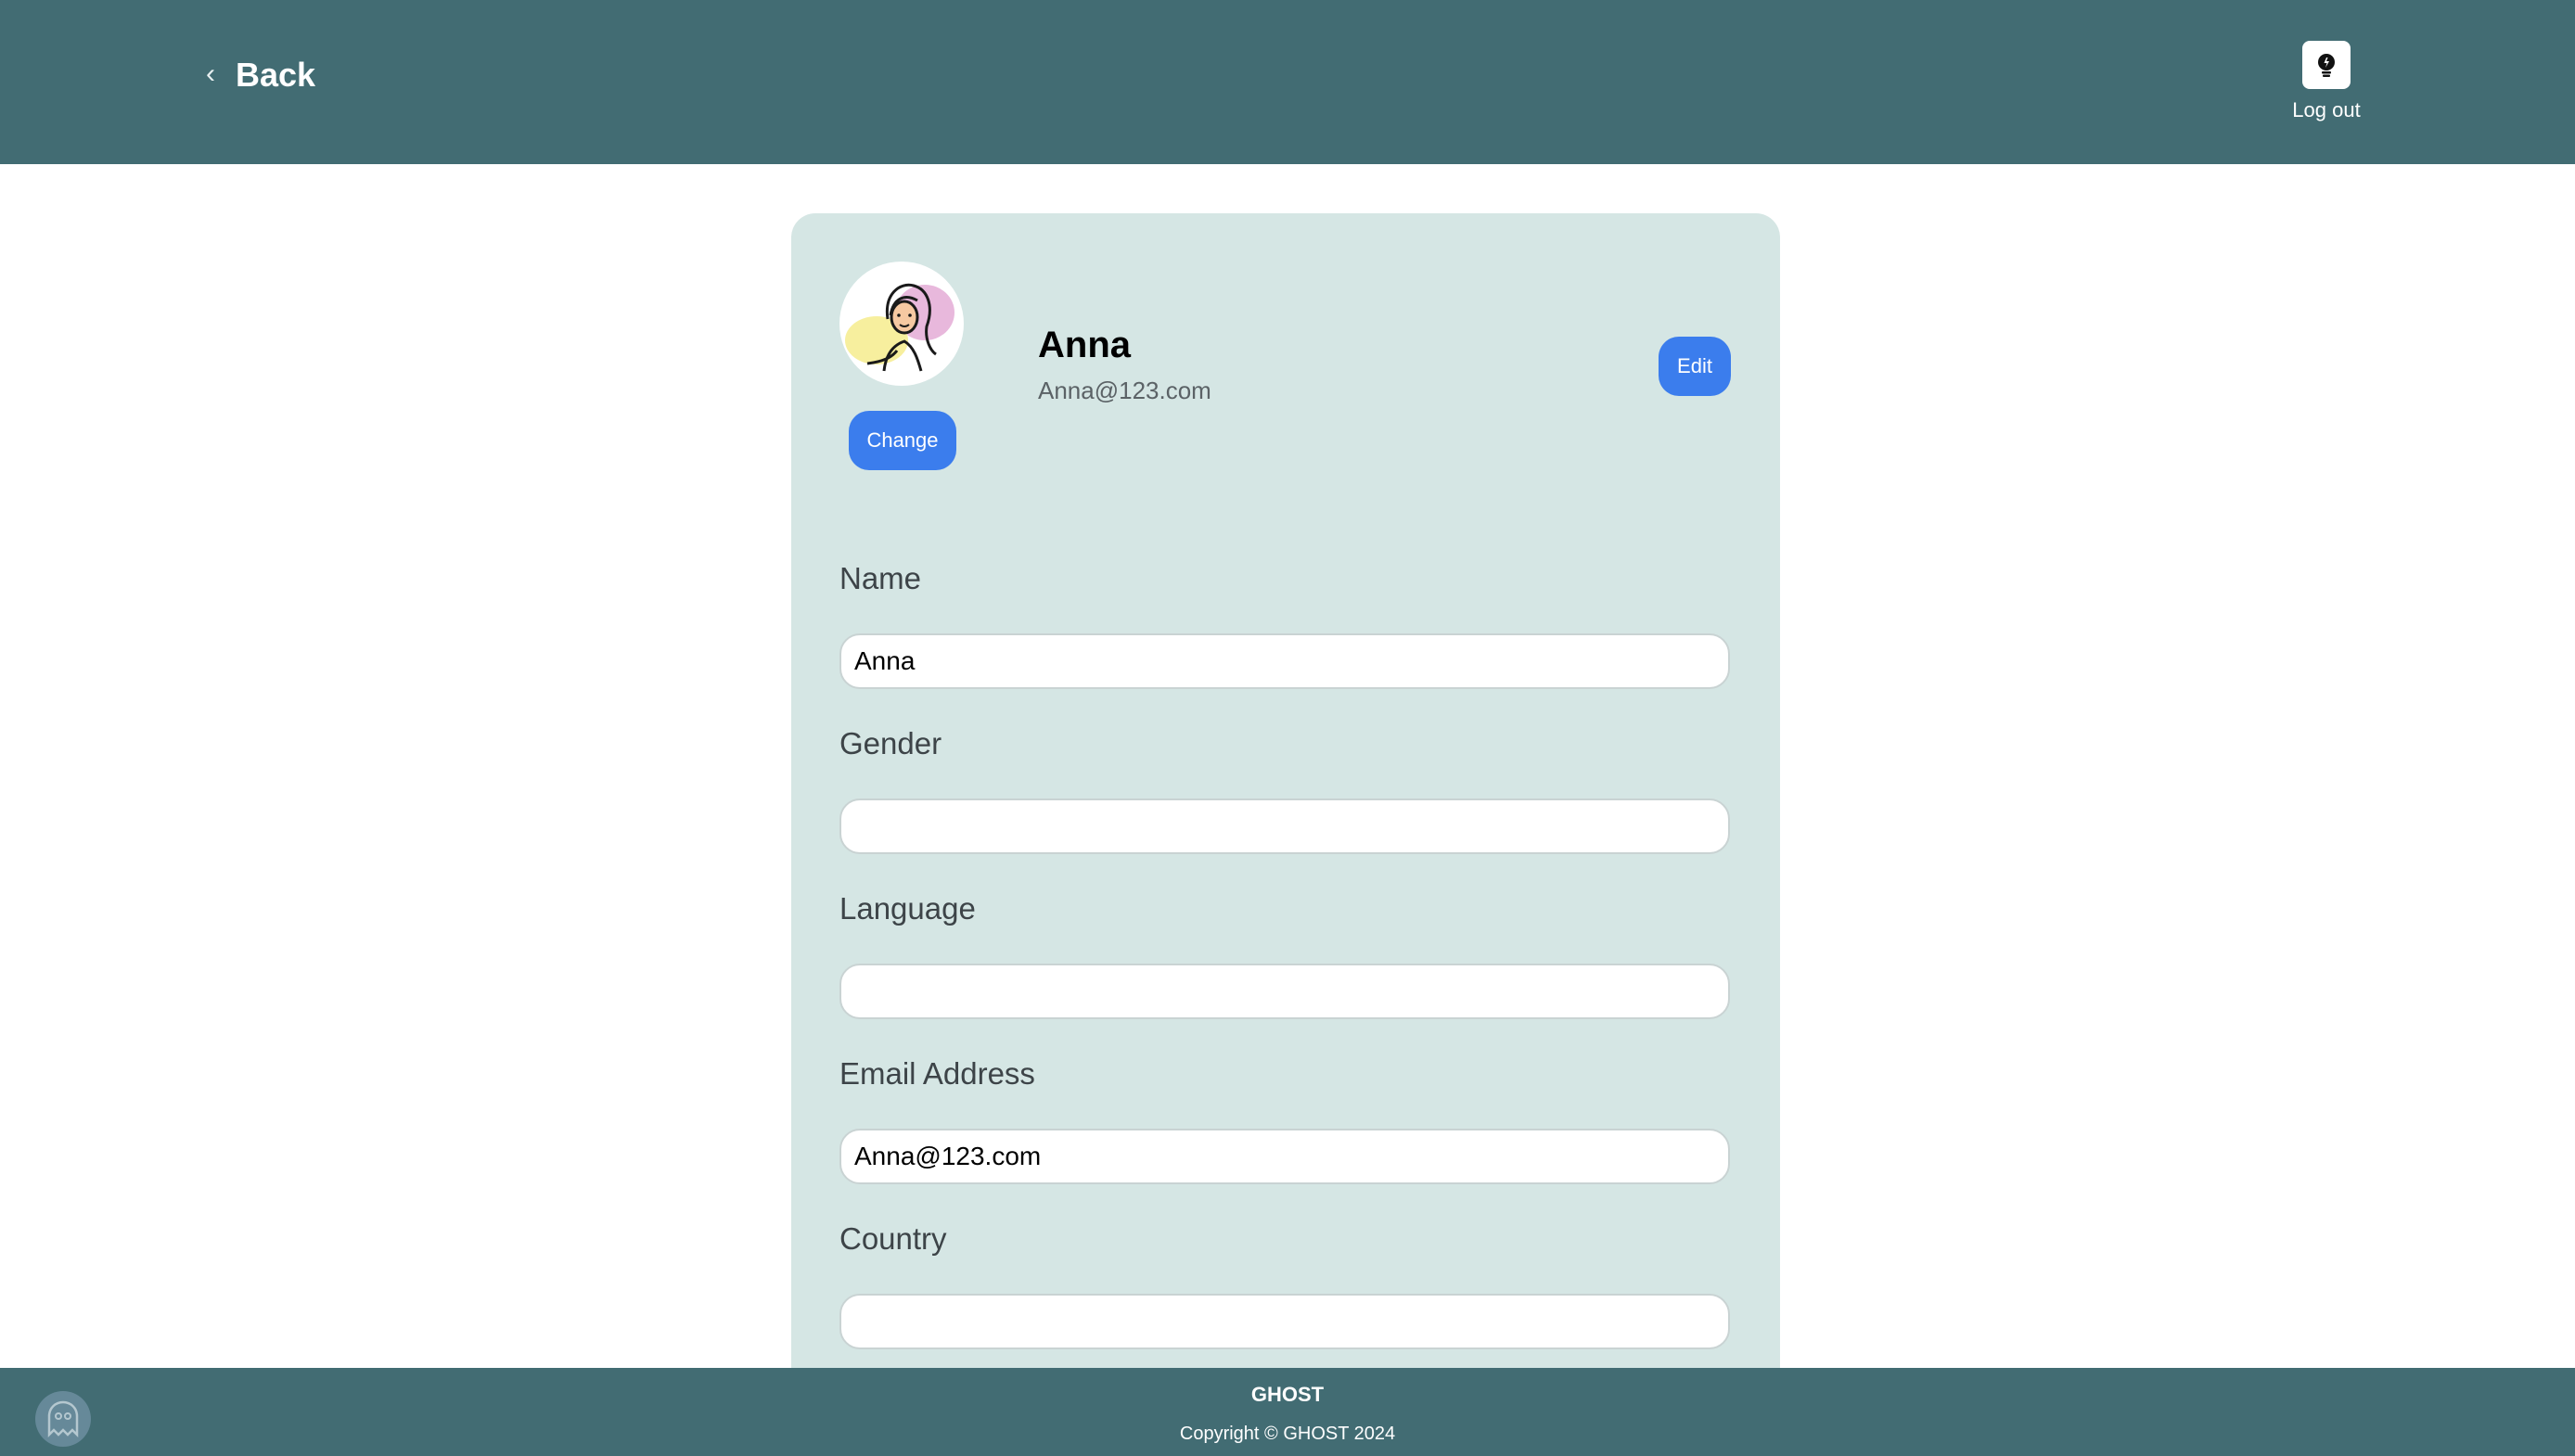 This screenshot has width=2575, height=1456. I want to click on ghost-icon, so click(63, 1419).